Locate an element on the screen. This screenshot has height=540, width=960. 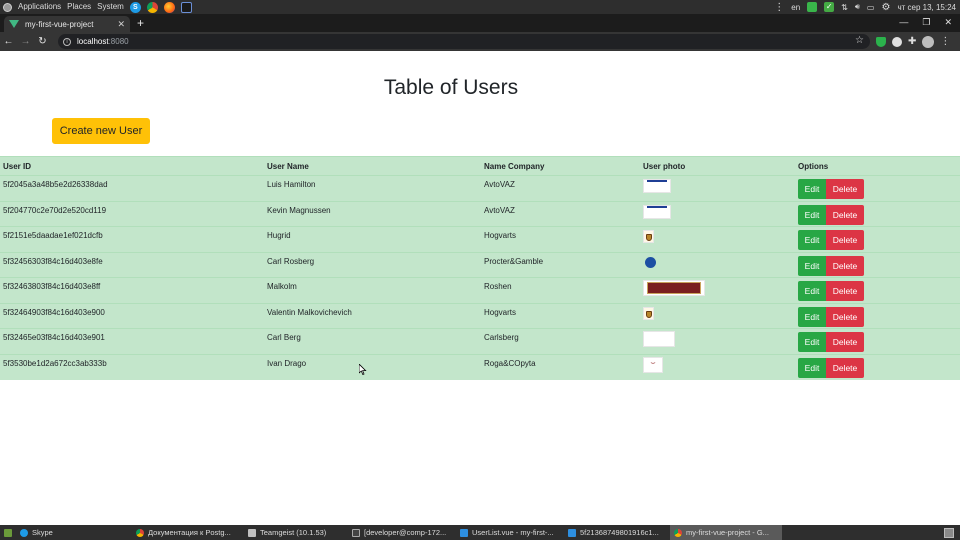
minimize-icon: — is located at coordinates (903, 22).